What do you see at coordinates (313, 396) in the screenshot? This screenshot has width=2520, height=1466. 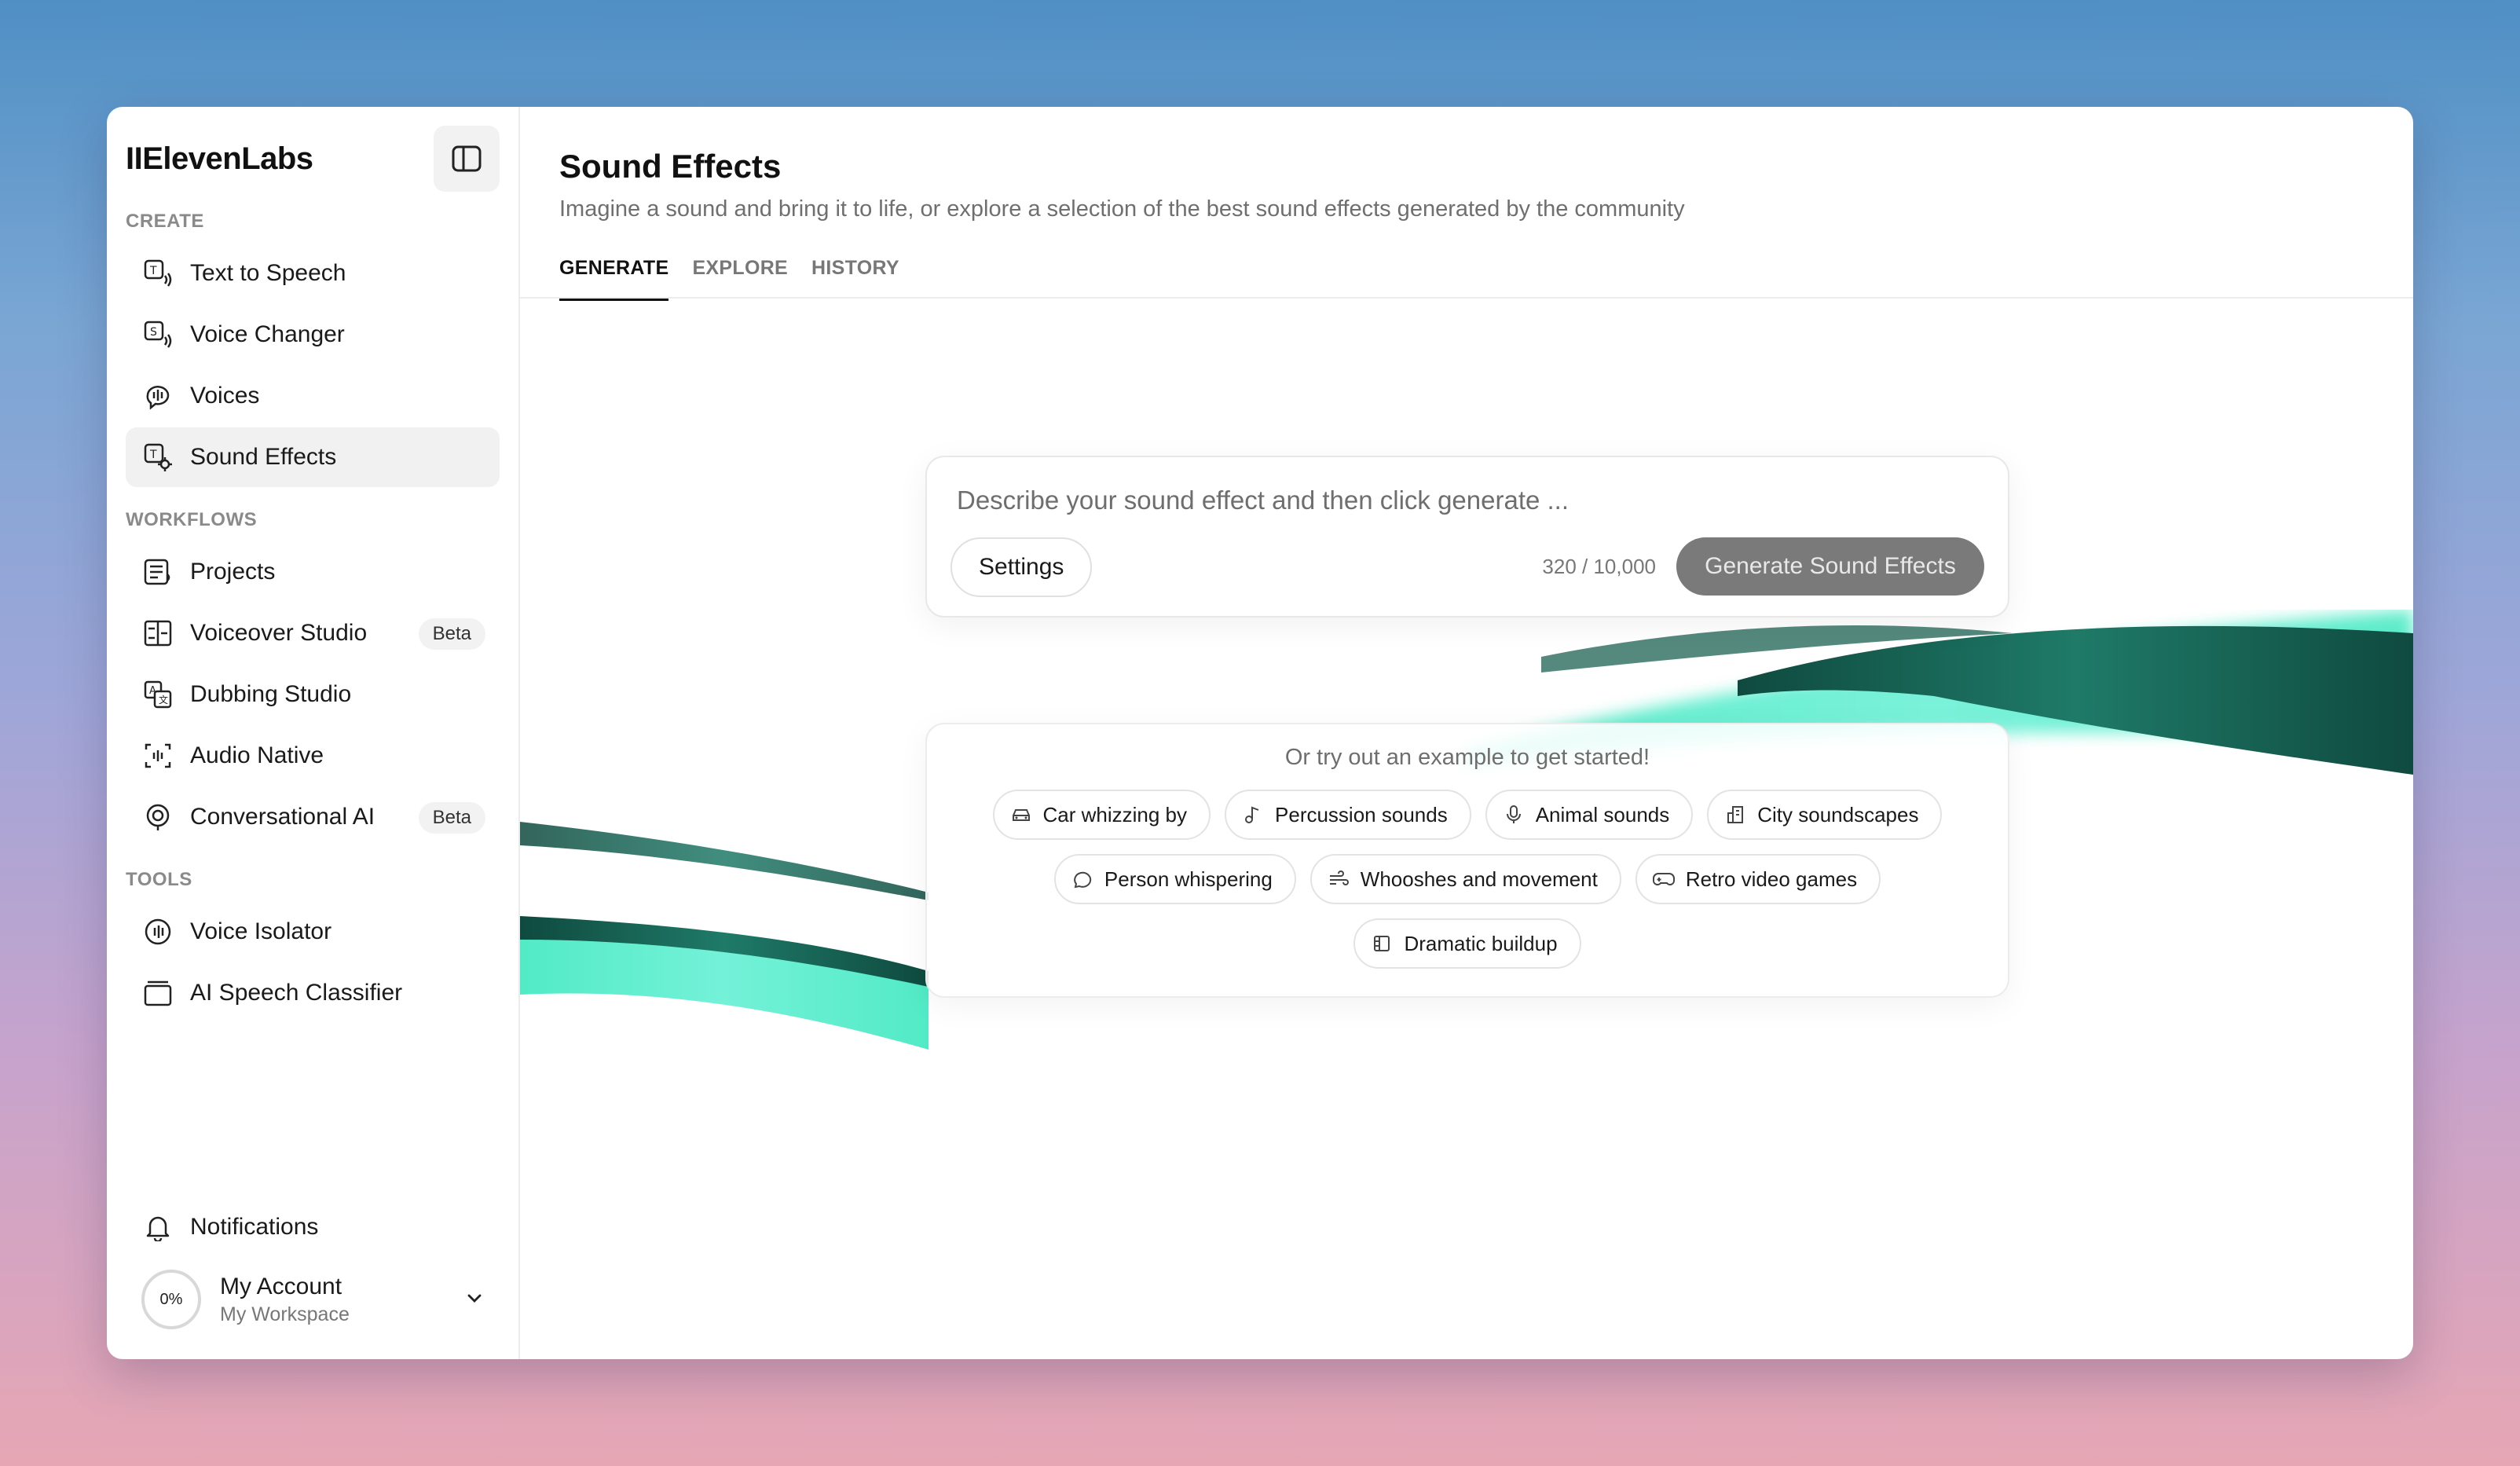 I see `sidebar-item-voices: Voices` at bounding box center [313, 396].